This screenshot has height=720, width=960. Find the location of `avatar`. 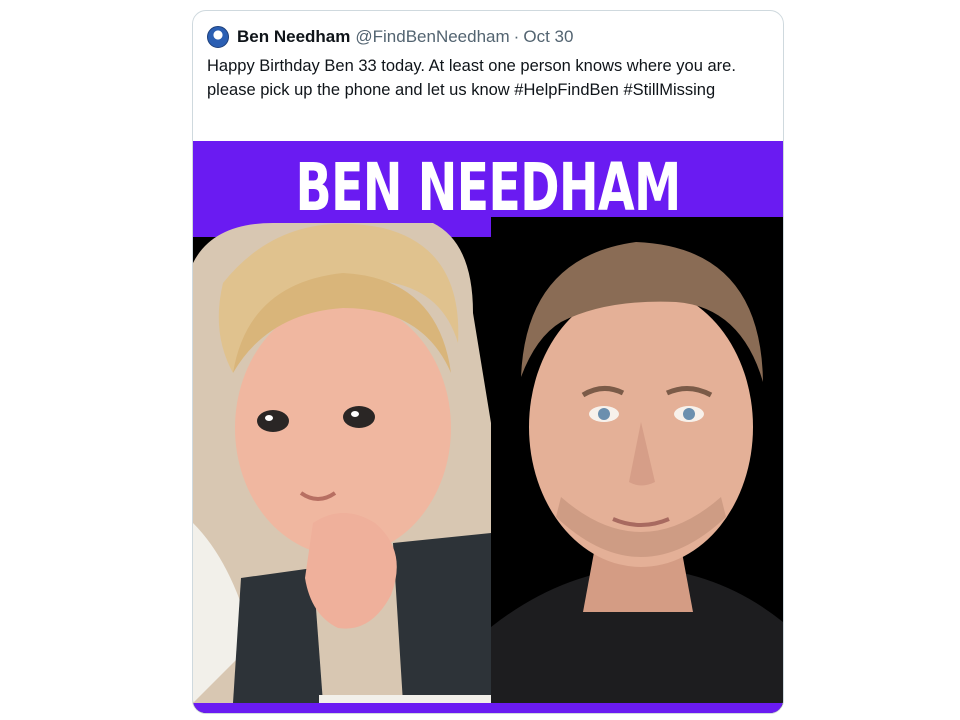

avatar is located at coordinates (218, 37).